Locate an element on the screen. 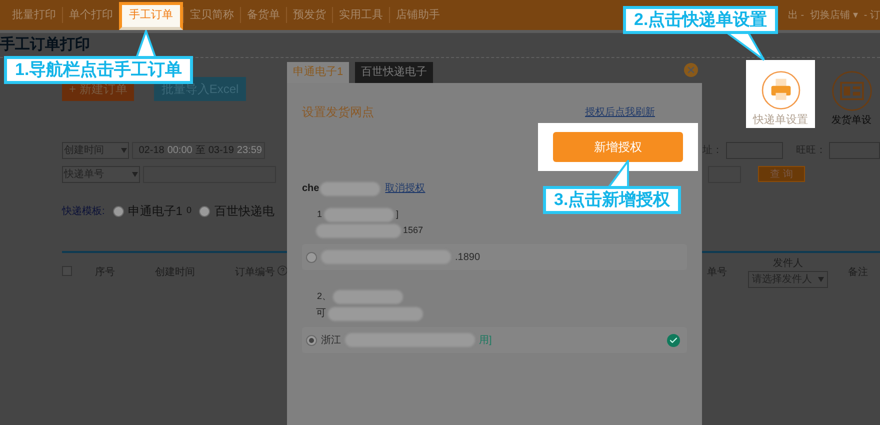  nav-item: 批量打印 is located at coordinates (34, 15).